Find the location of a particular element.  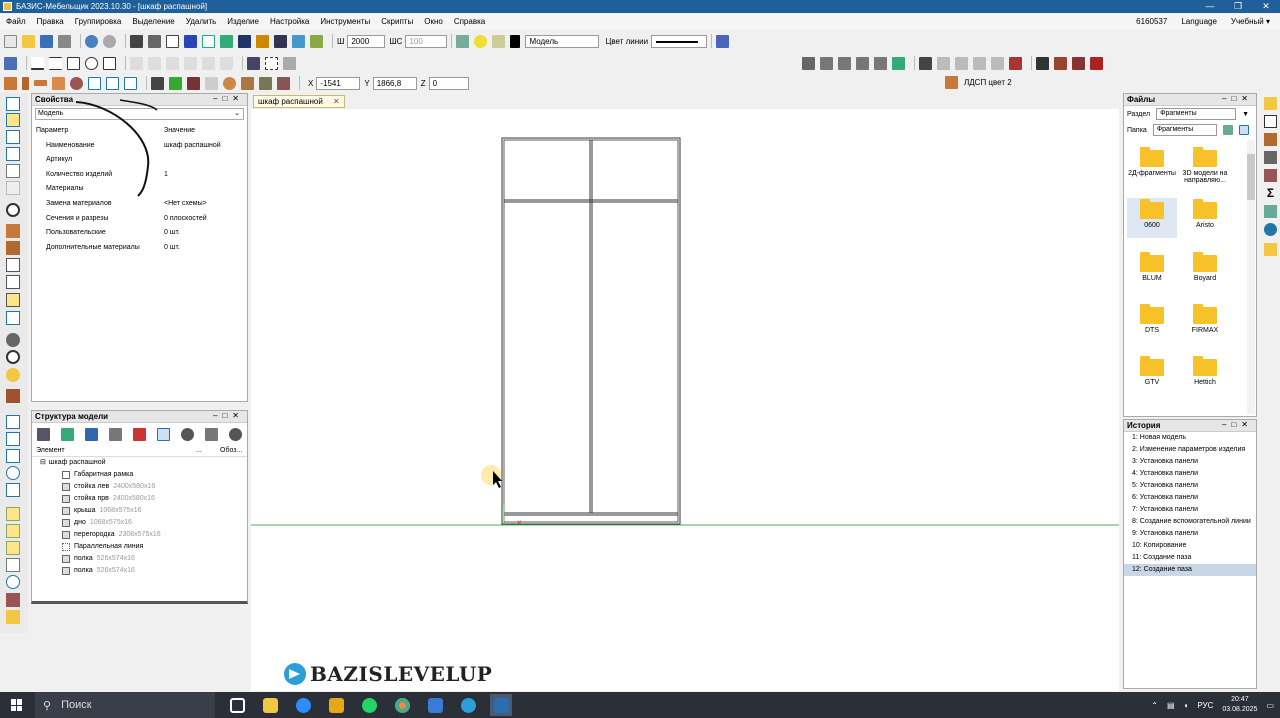

y-coord-input: 1866,8 is located at coordinates (394, 83).